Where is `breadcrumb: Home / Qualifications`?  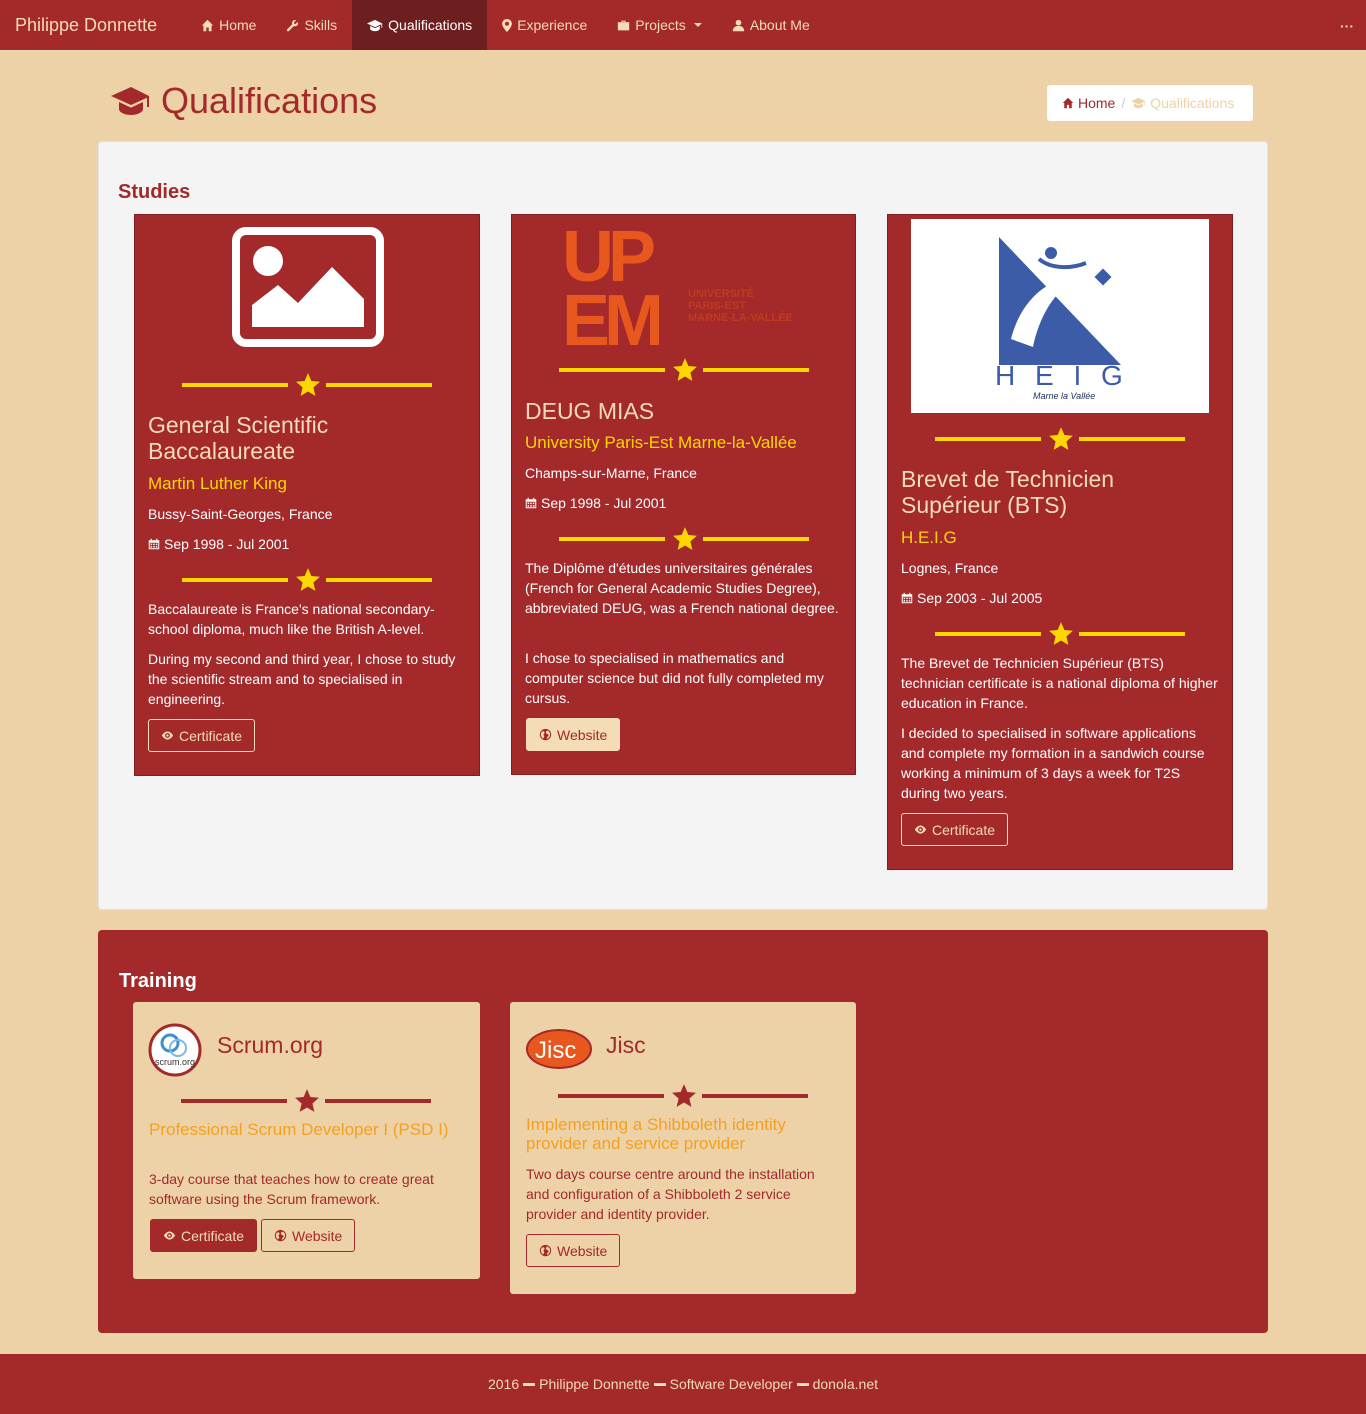
breadcrumb: Home / Qualifications is located at coordinates (1150, 103).